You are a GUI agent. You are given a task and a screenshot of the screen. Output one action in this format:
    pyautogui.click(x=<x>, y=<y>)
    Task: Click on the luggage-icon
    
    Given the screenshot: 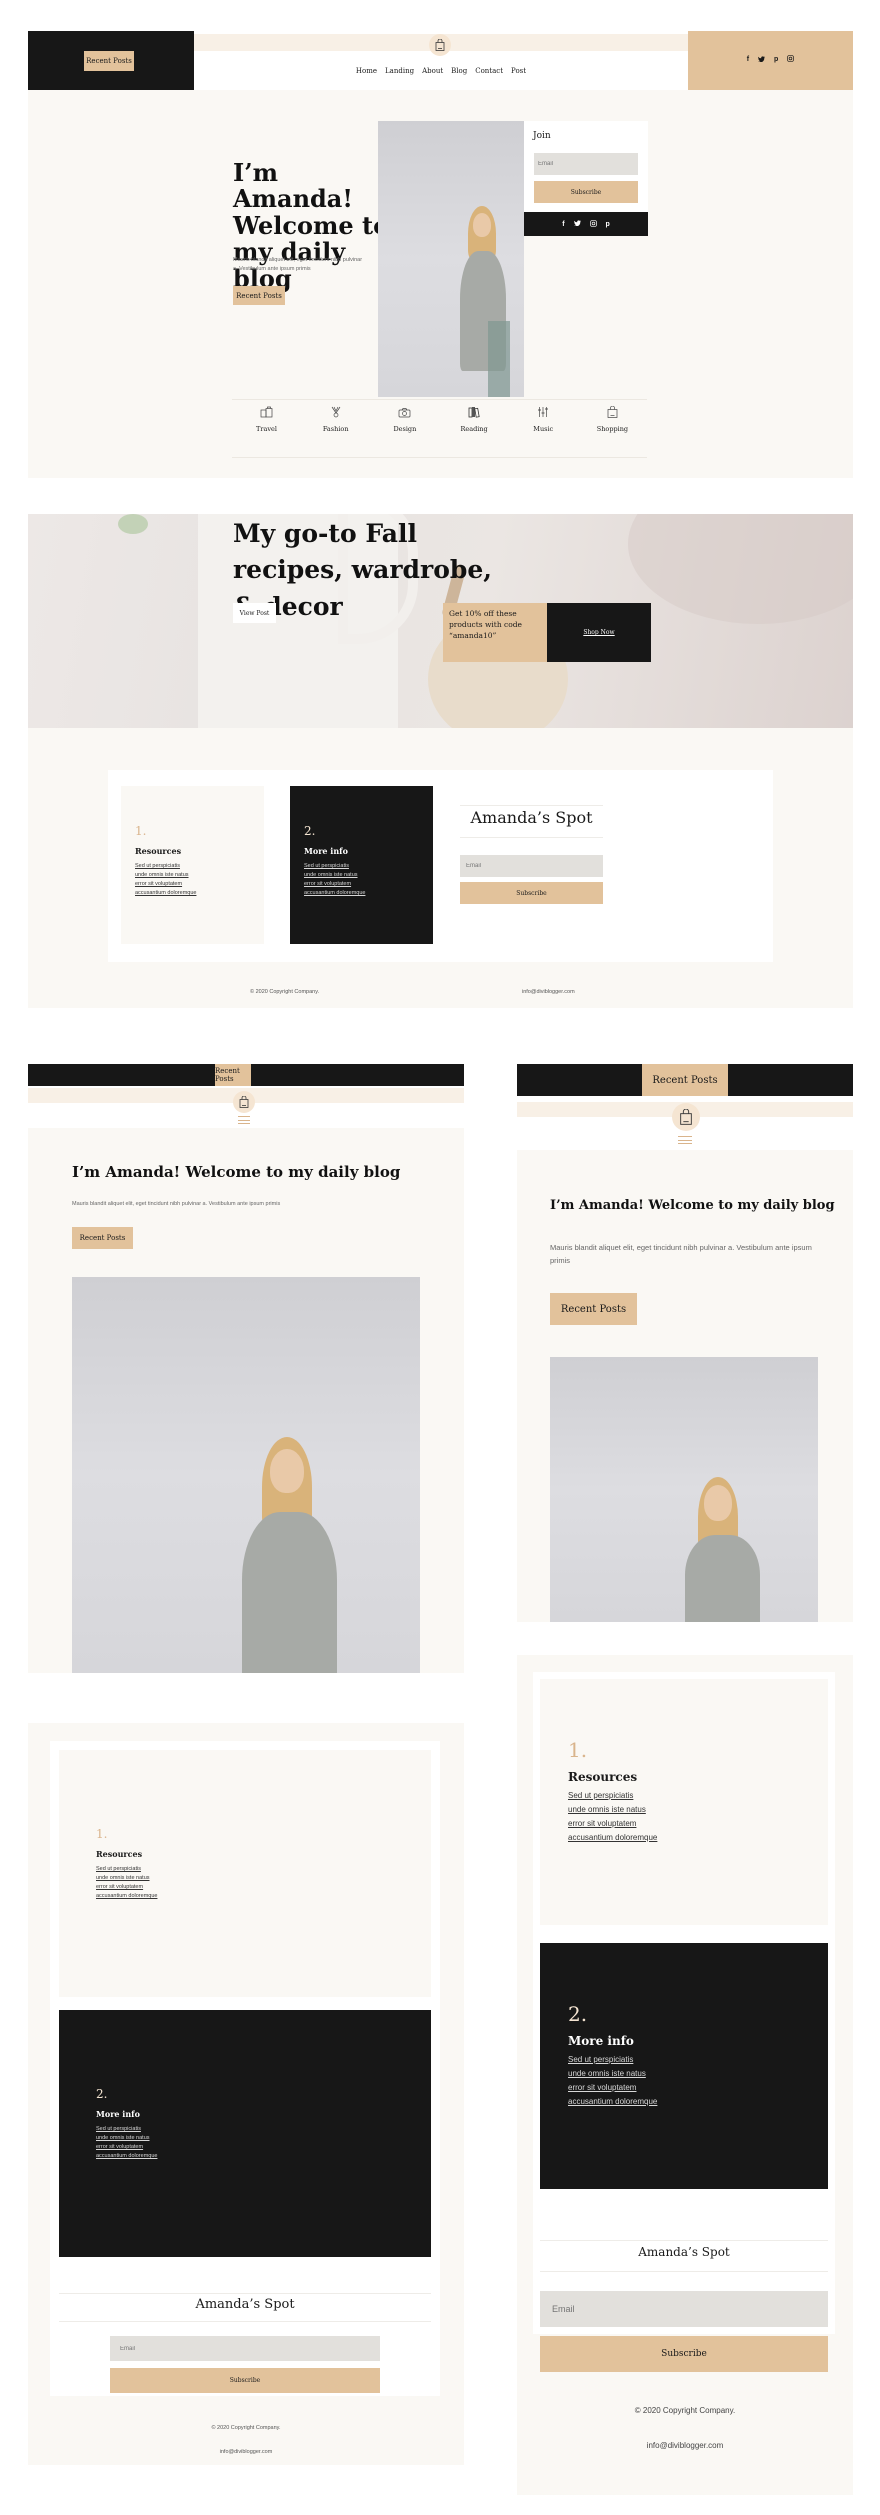 What is the action you would take?
    pyautogui.click(x=267, y=412)
    